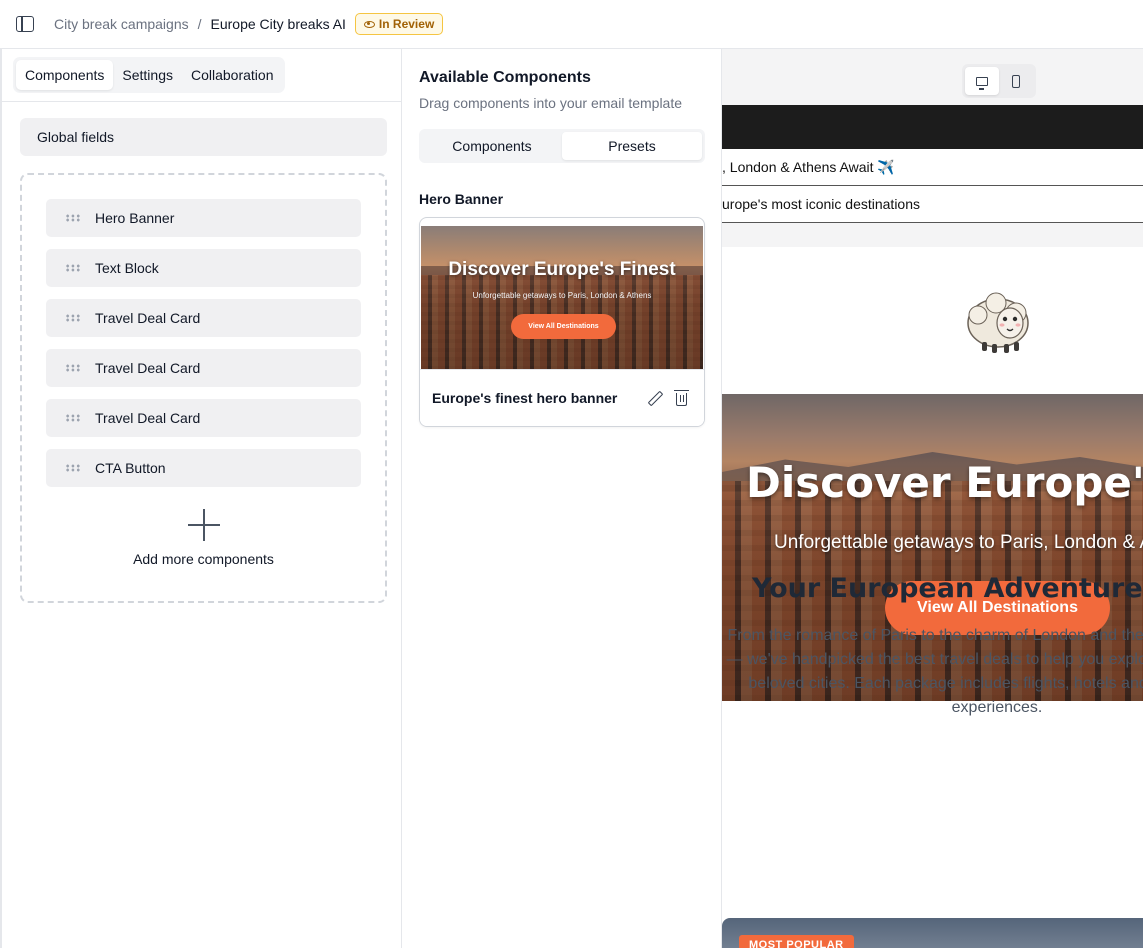 This screenshot has width=1143, height=948. What do you see at coordinates (65, 75) in the screenshot?
I see `tab-components: Components` at bounding box center [65, 75].